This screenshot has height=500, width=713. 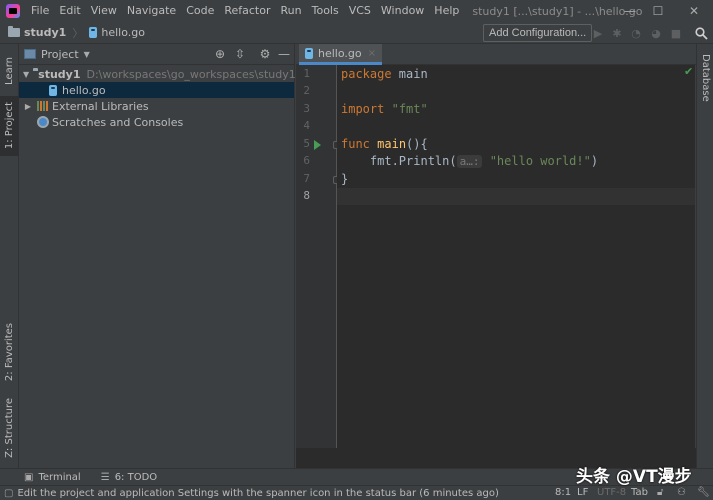 I want to click on close-button: ✕, so click(x=694, y=11).